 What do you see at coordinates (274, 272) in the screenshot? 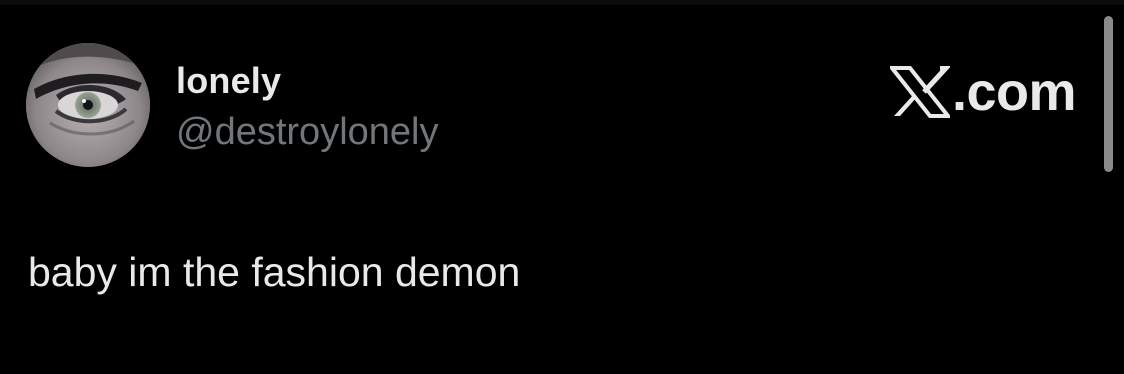
I see `tweet-text: baby im the fashion demon` at bounding box center [274, 272].